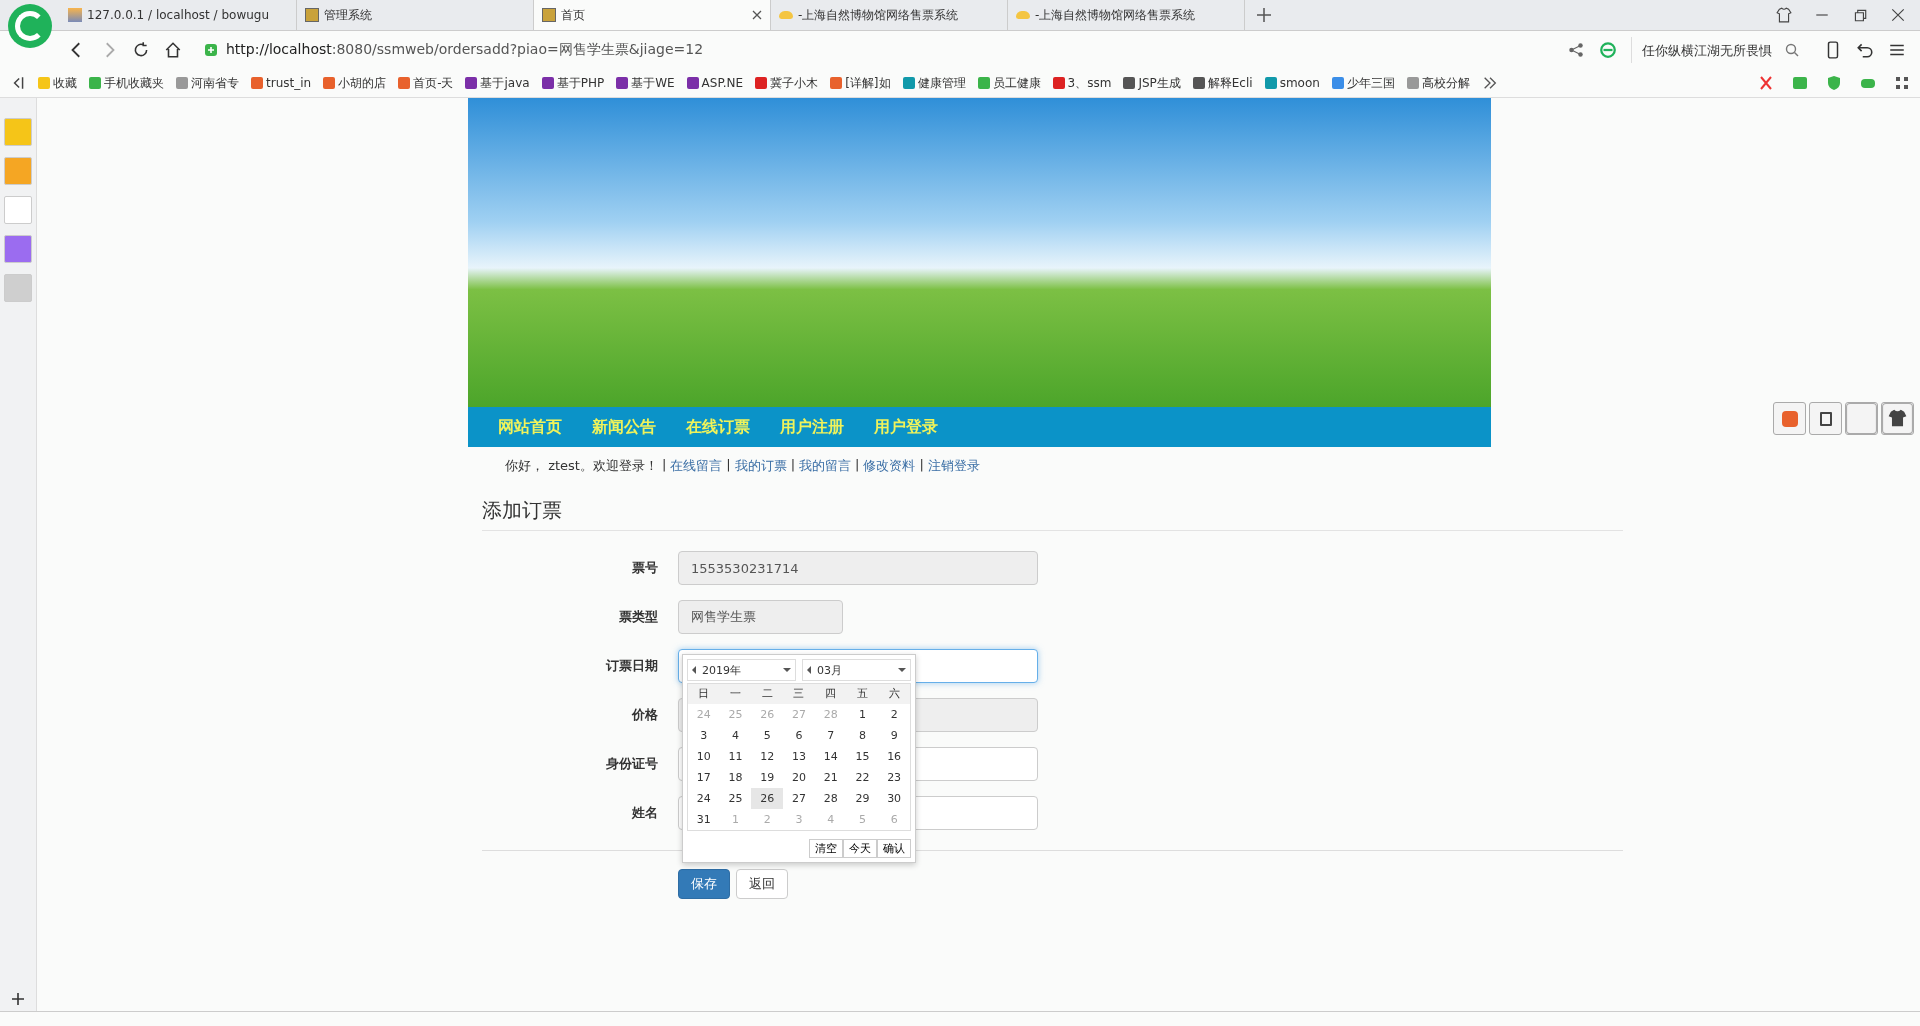  Describe the element at coordinates (894, 777) in the screenshot. I see `calendar-day: 23` at that location.